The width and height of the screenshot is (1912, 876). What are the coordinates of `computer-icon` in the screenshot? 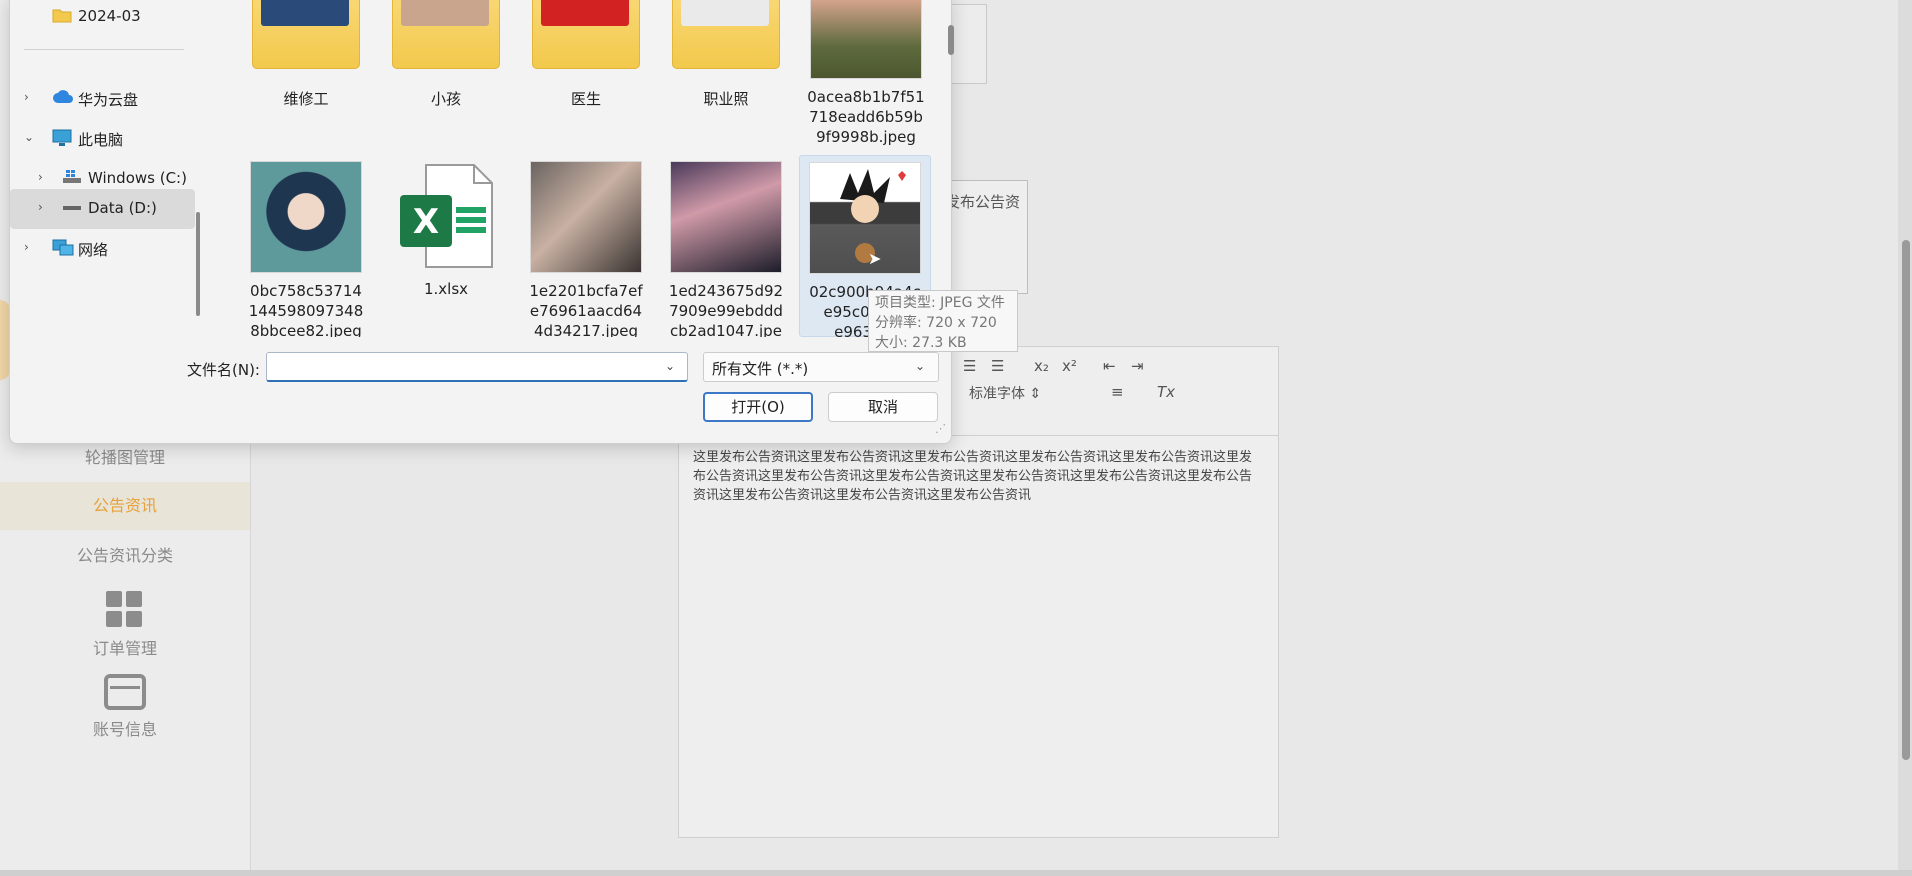 It's located at (62, 138).